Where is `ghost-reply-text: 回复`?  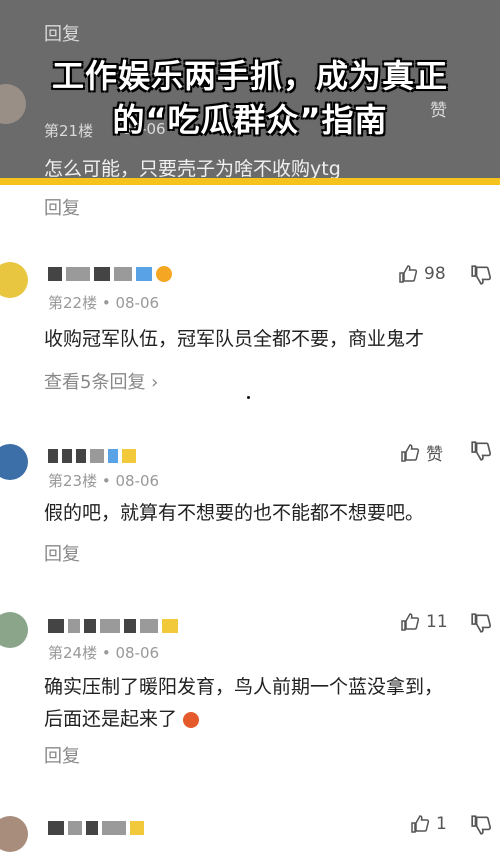 ghost-reply-text: 回复 is located at coordinates (62, 34).